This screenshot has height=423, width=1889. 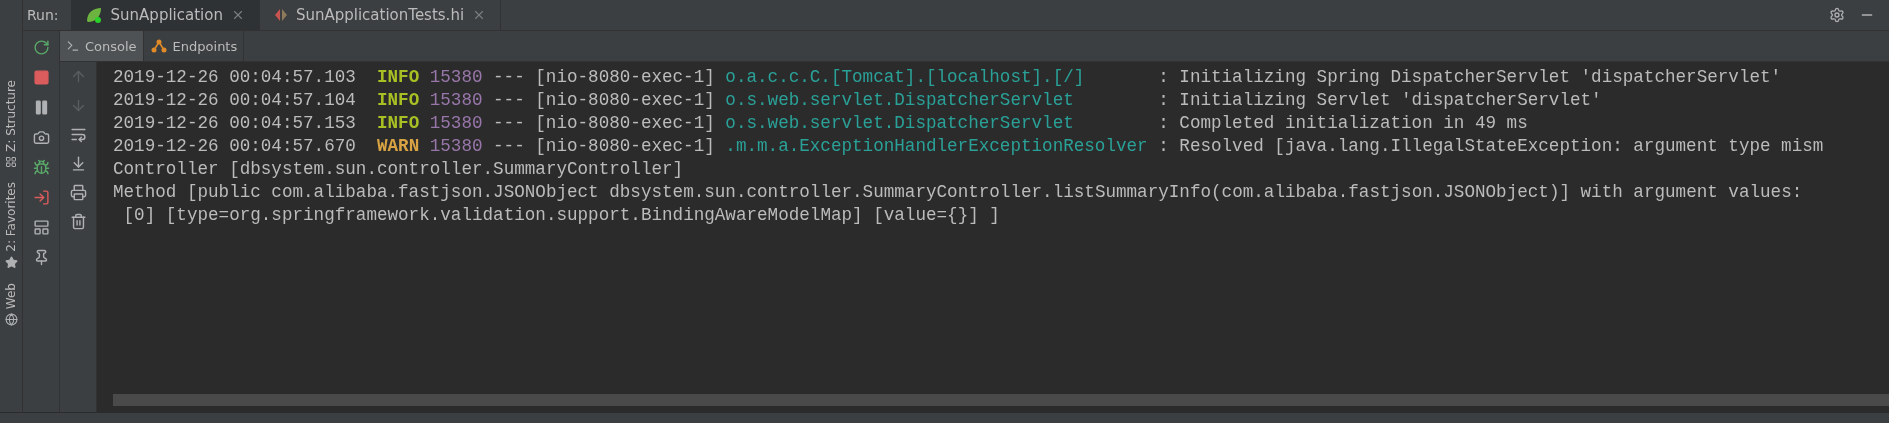 I want to click on star-icon, so click(x=11, y=262).